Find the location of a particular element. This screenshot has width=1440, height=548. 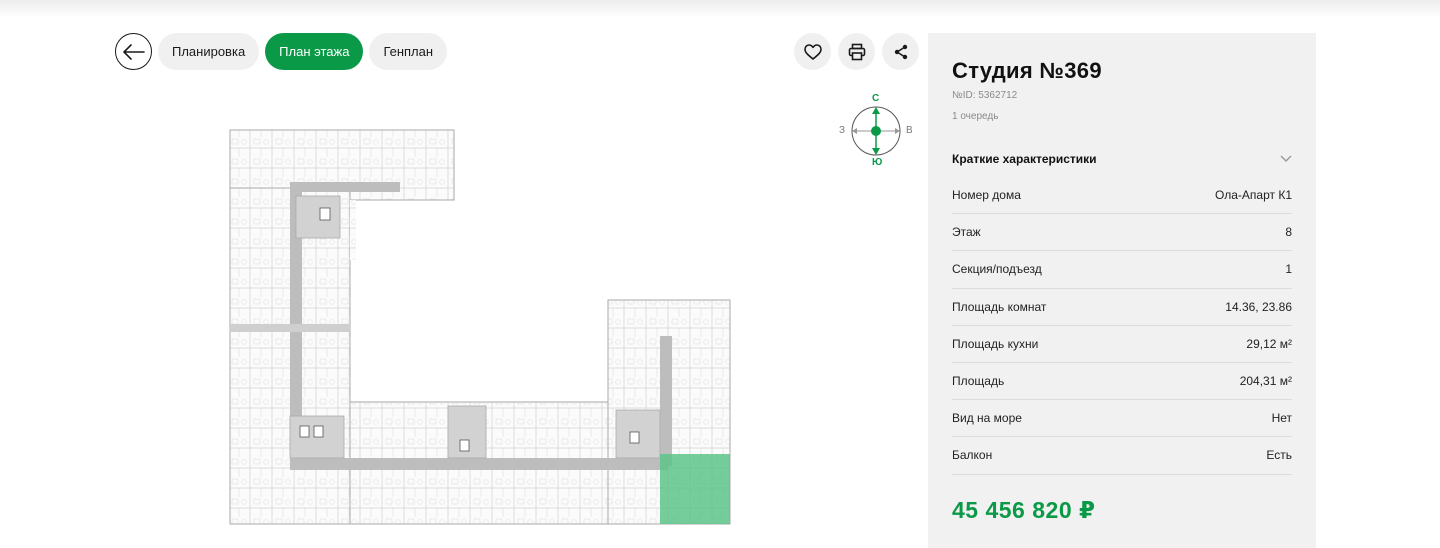

compass: С Ю З В is located at coordinates (876, 132).